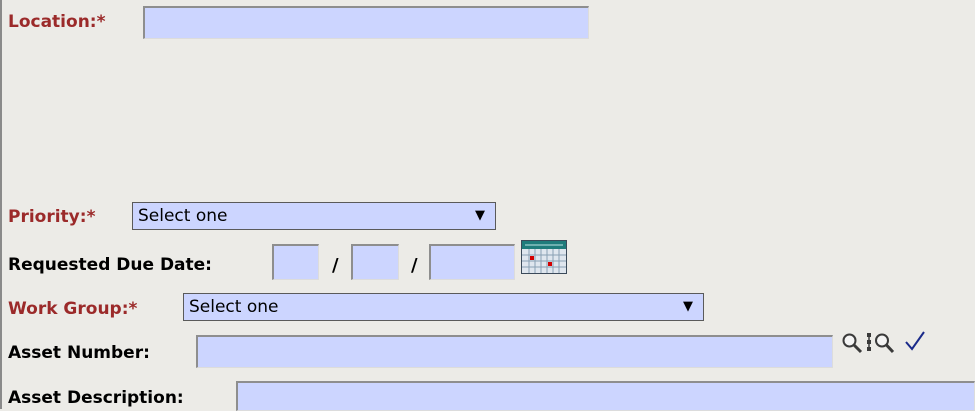 Image resolution: width=975 pixels, height=411 pixels. I want to click on tree-search-icon, so click(881, 343).